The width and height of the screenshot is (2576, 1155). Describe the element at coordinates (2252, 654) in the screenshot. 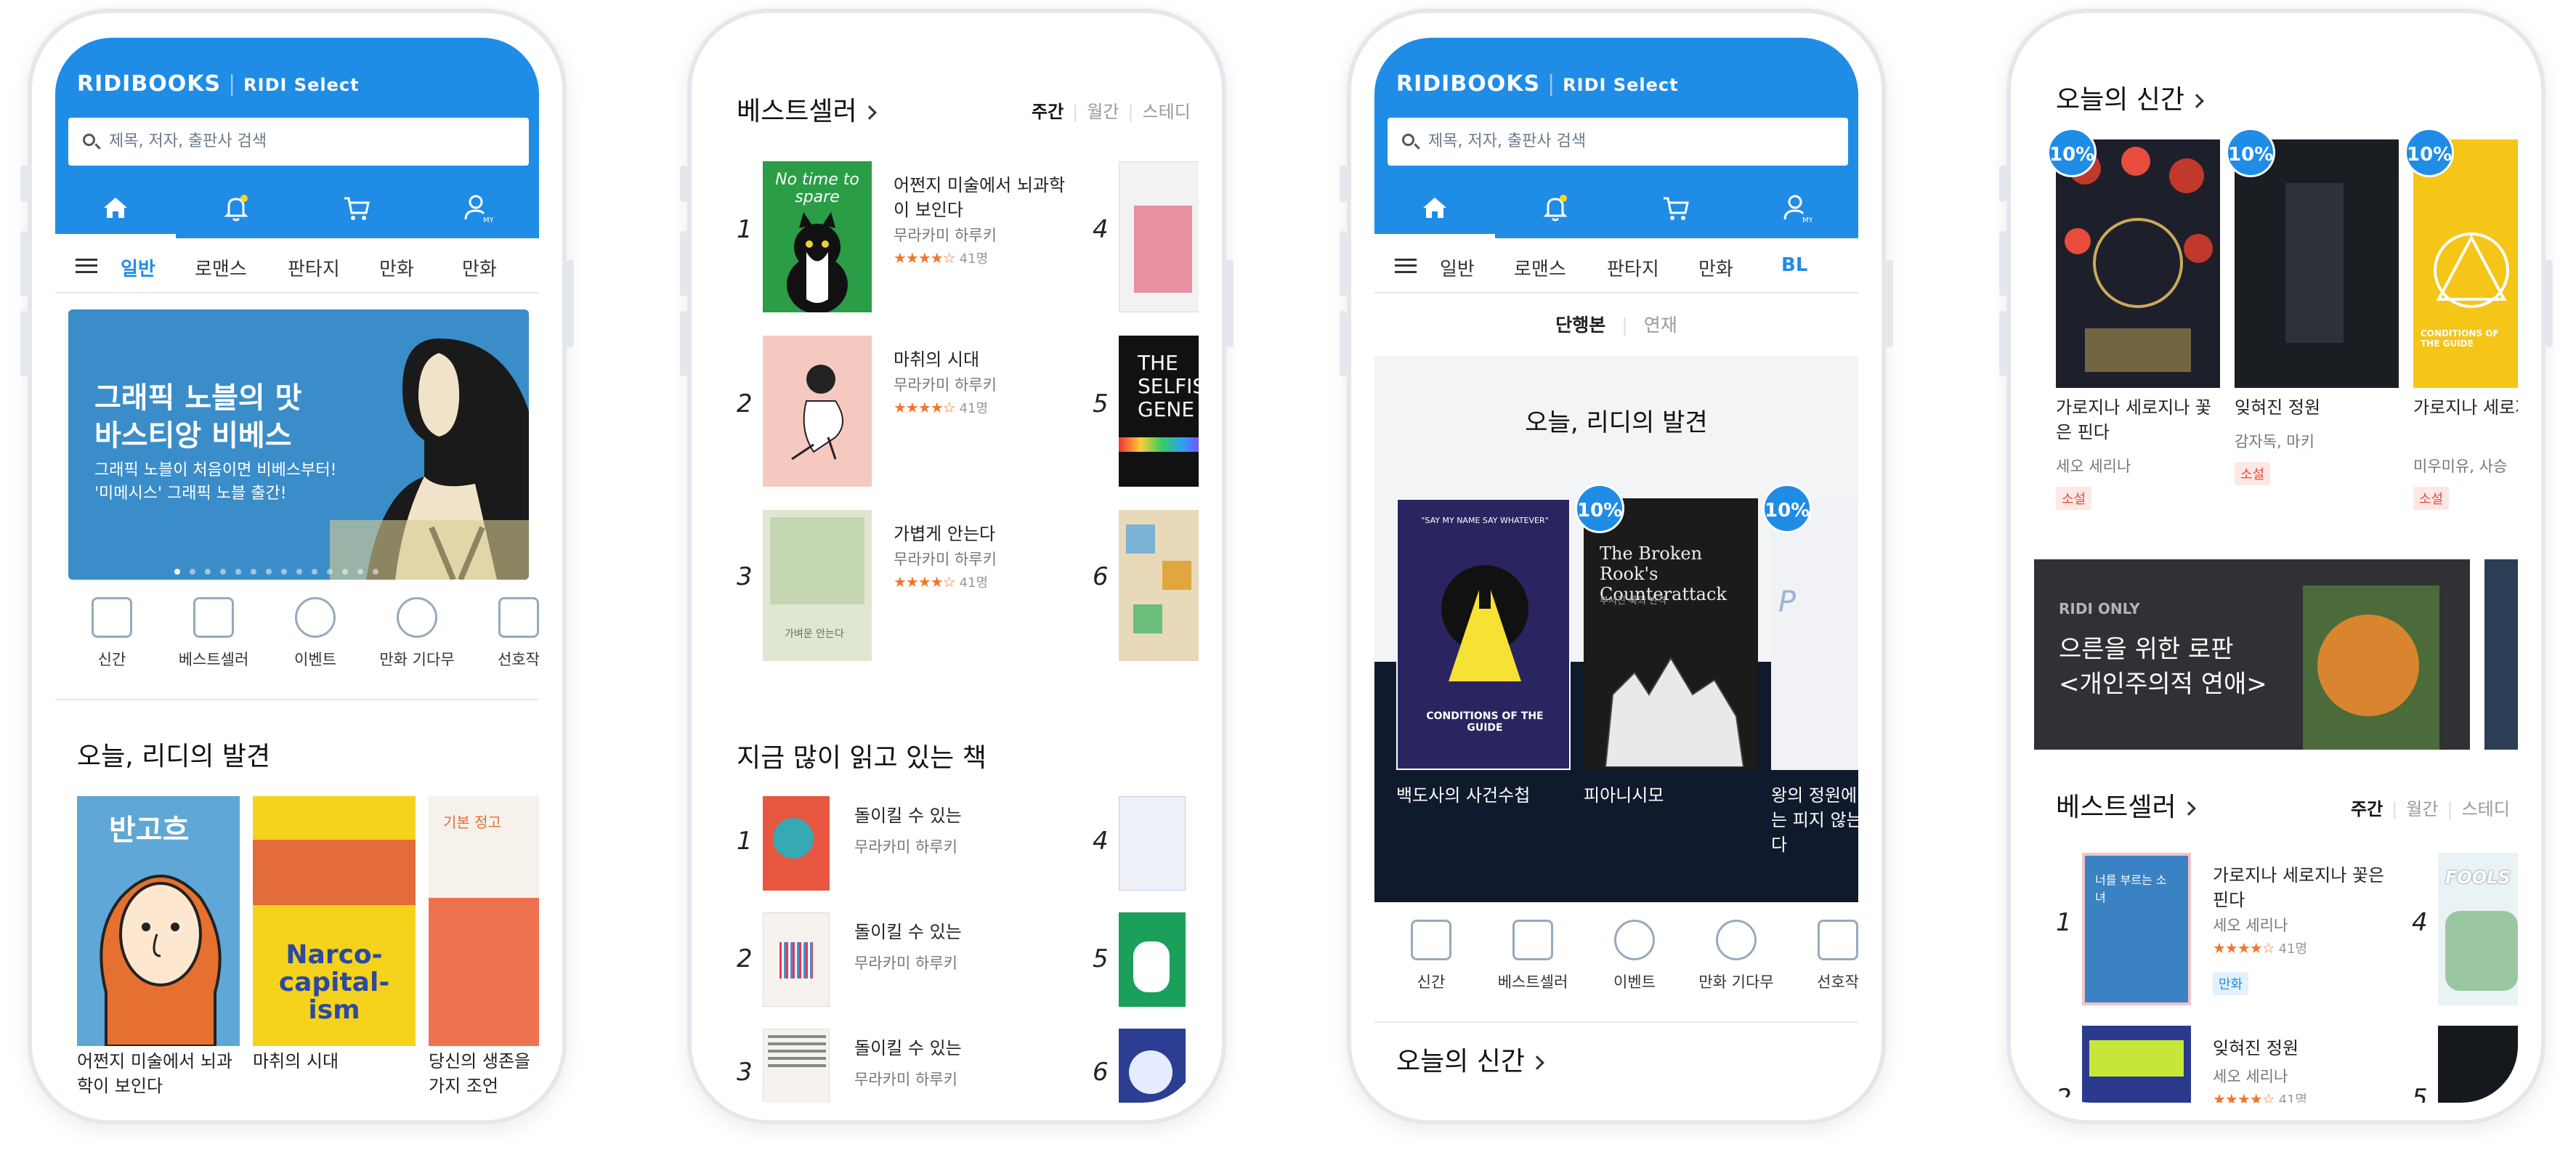

I see `ridi-only-banner: RIDI ONLY 으른을 위한 로판 <개인주의적 연애>` at that location.